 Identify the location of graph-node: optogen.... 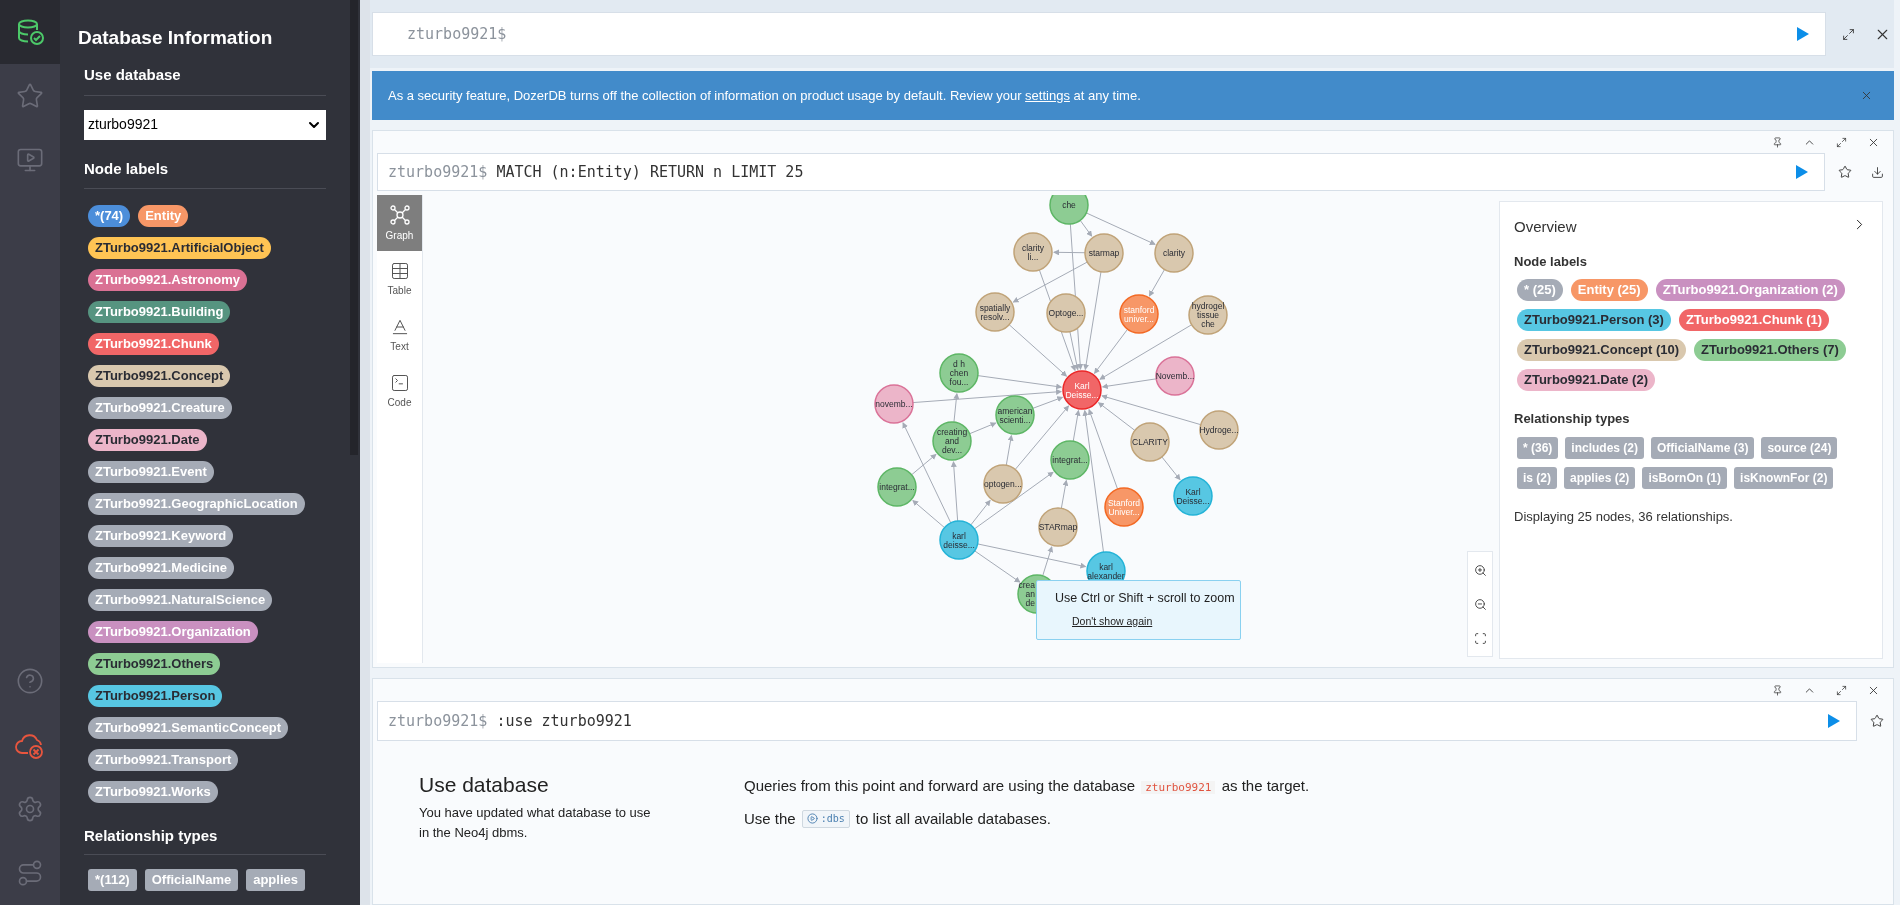
(1003, 484).